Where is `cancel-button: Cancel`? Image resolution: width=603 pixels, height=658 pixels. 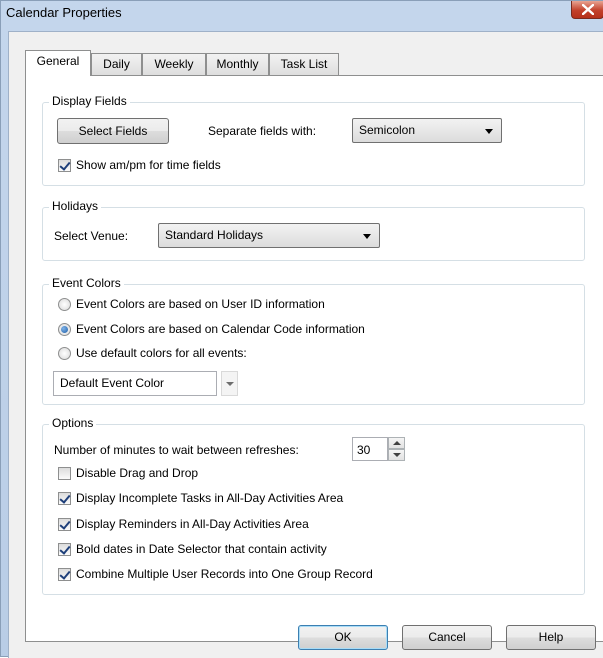 cancel-button: Cancel is located at coordinates (447, 637).